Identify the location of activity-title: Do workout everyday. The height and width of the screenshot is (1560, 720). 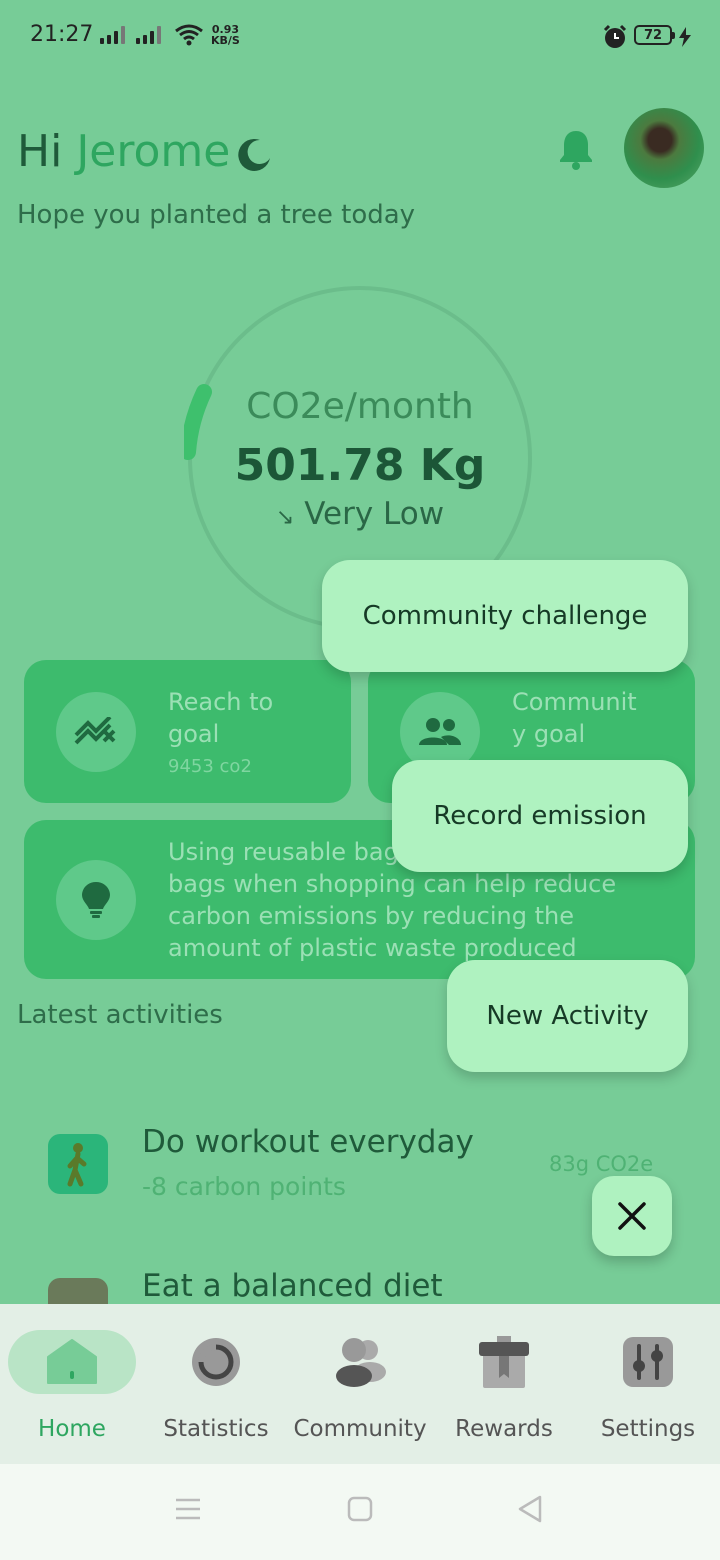
(308, 1142).